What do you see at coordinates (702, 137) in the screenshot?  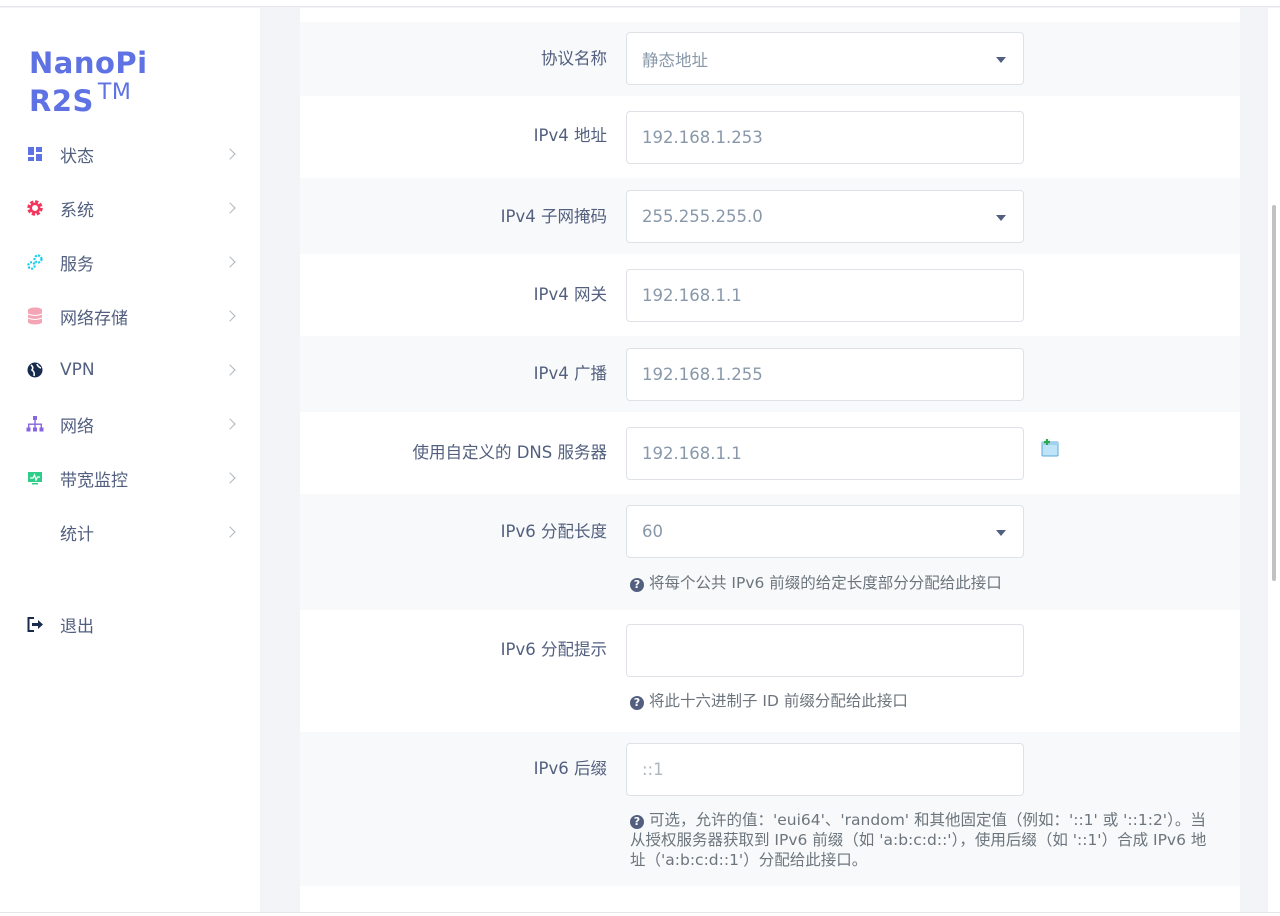 I see `input-value: 192.168.1.253` at bounding box center [702, 137].